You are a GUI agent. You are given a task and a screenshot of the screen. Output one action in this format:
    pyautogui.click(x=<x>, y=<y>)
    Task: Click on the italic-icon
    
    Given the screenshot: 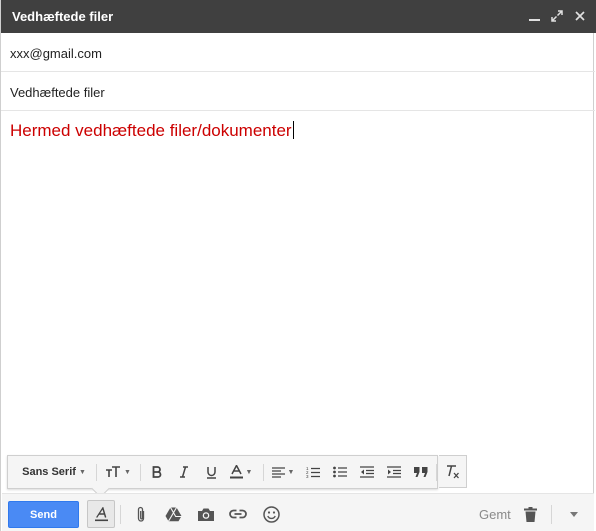 What is the action you would take?
    pyautogui.click(x=184, y=472)
    